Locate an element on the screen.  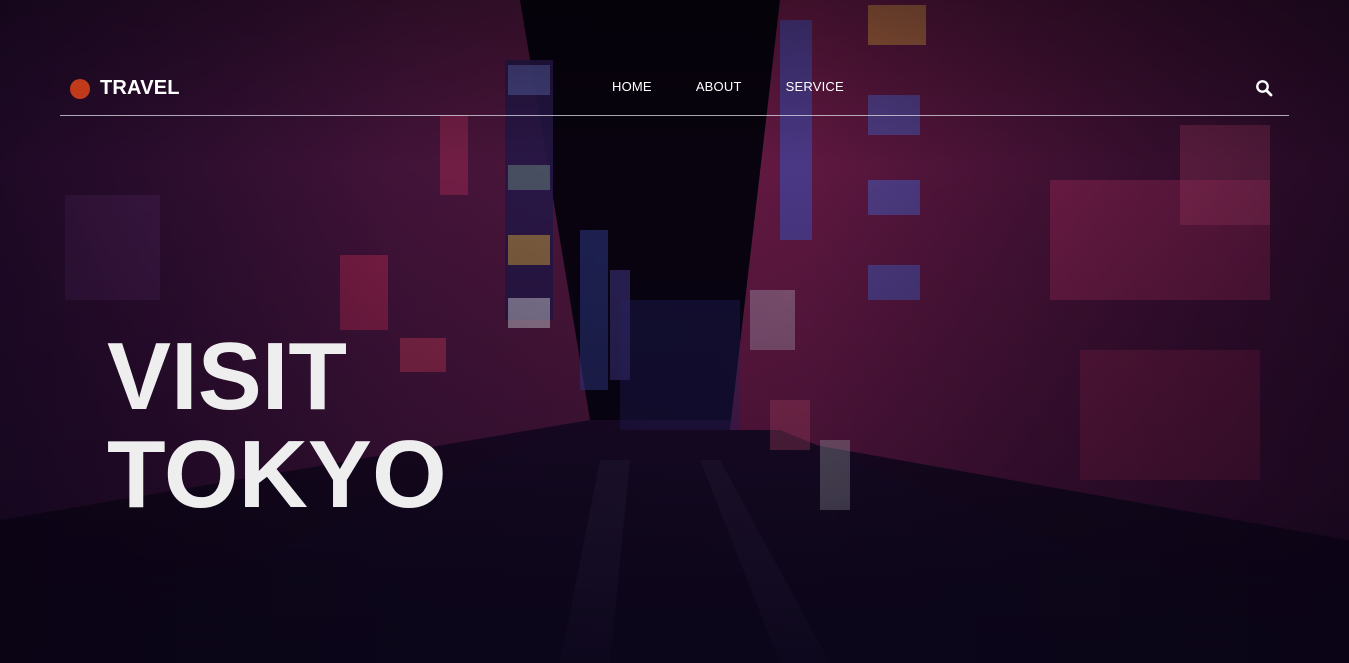
logo-dot-icon is located at coordinates (80, 88).